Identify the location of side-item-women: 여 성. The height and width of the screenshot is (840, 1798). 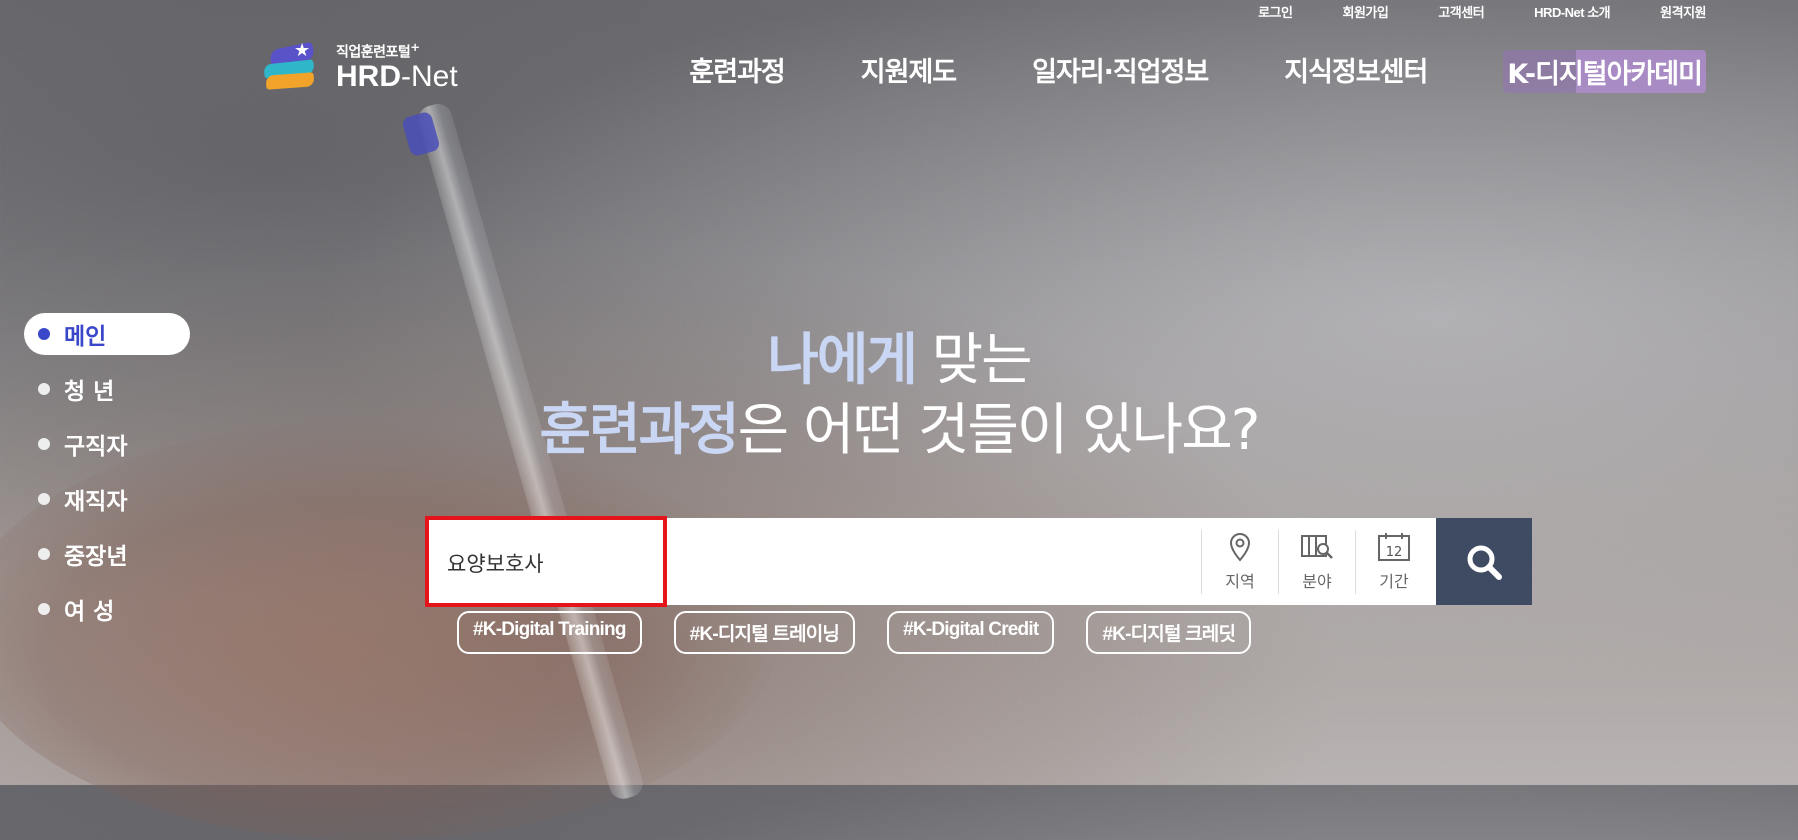
(107, 609).